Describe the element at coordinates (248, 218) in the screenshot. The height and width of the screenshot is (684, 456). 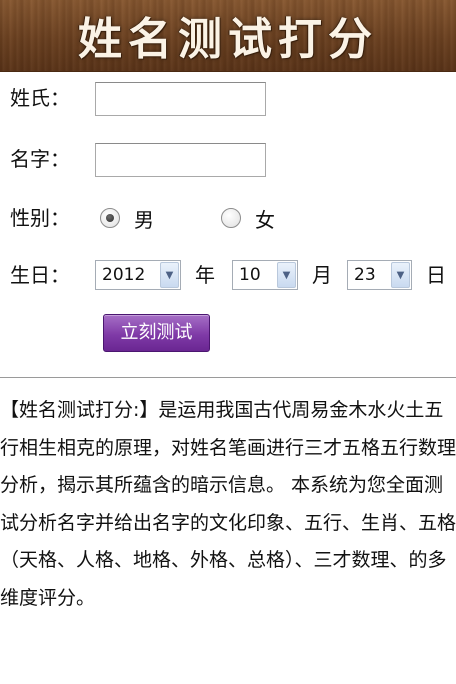
I see `gender-option-female: 女` at that location.